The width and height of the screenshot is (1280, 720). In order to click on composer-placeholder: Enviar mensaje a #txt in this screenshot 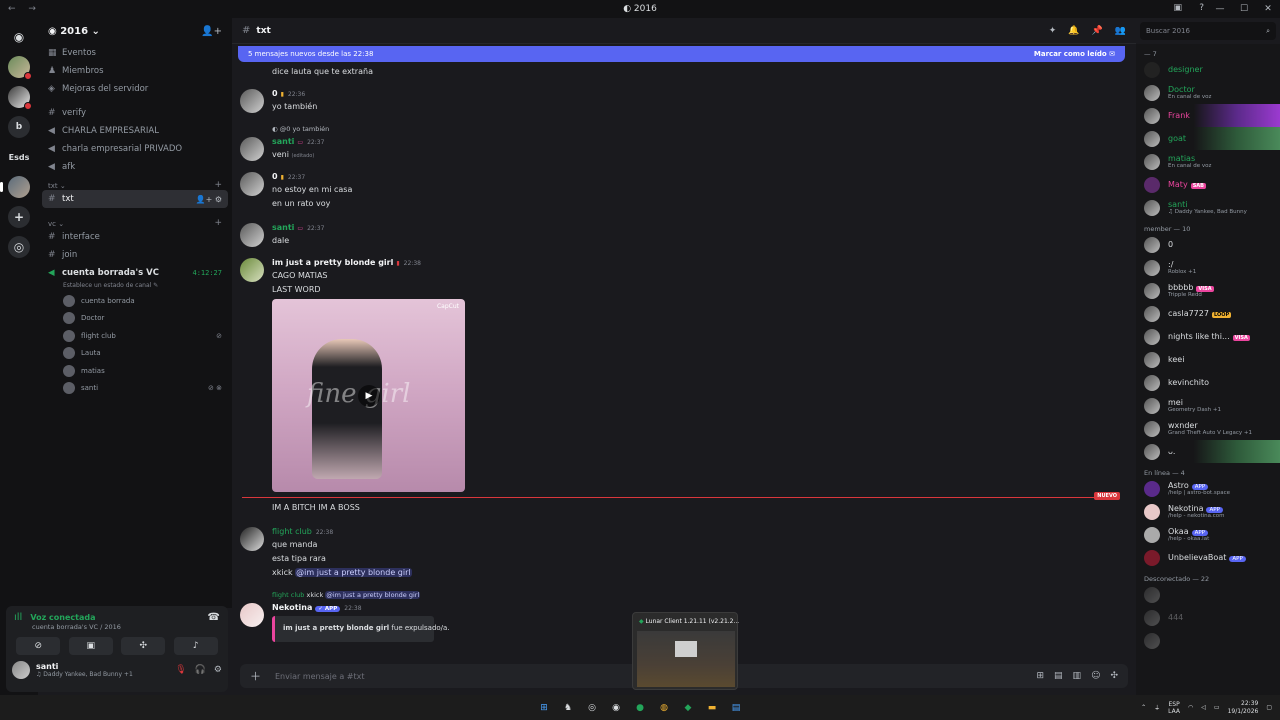, I will do `click(320, 676)`.